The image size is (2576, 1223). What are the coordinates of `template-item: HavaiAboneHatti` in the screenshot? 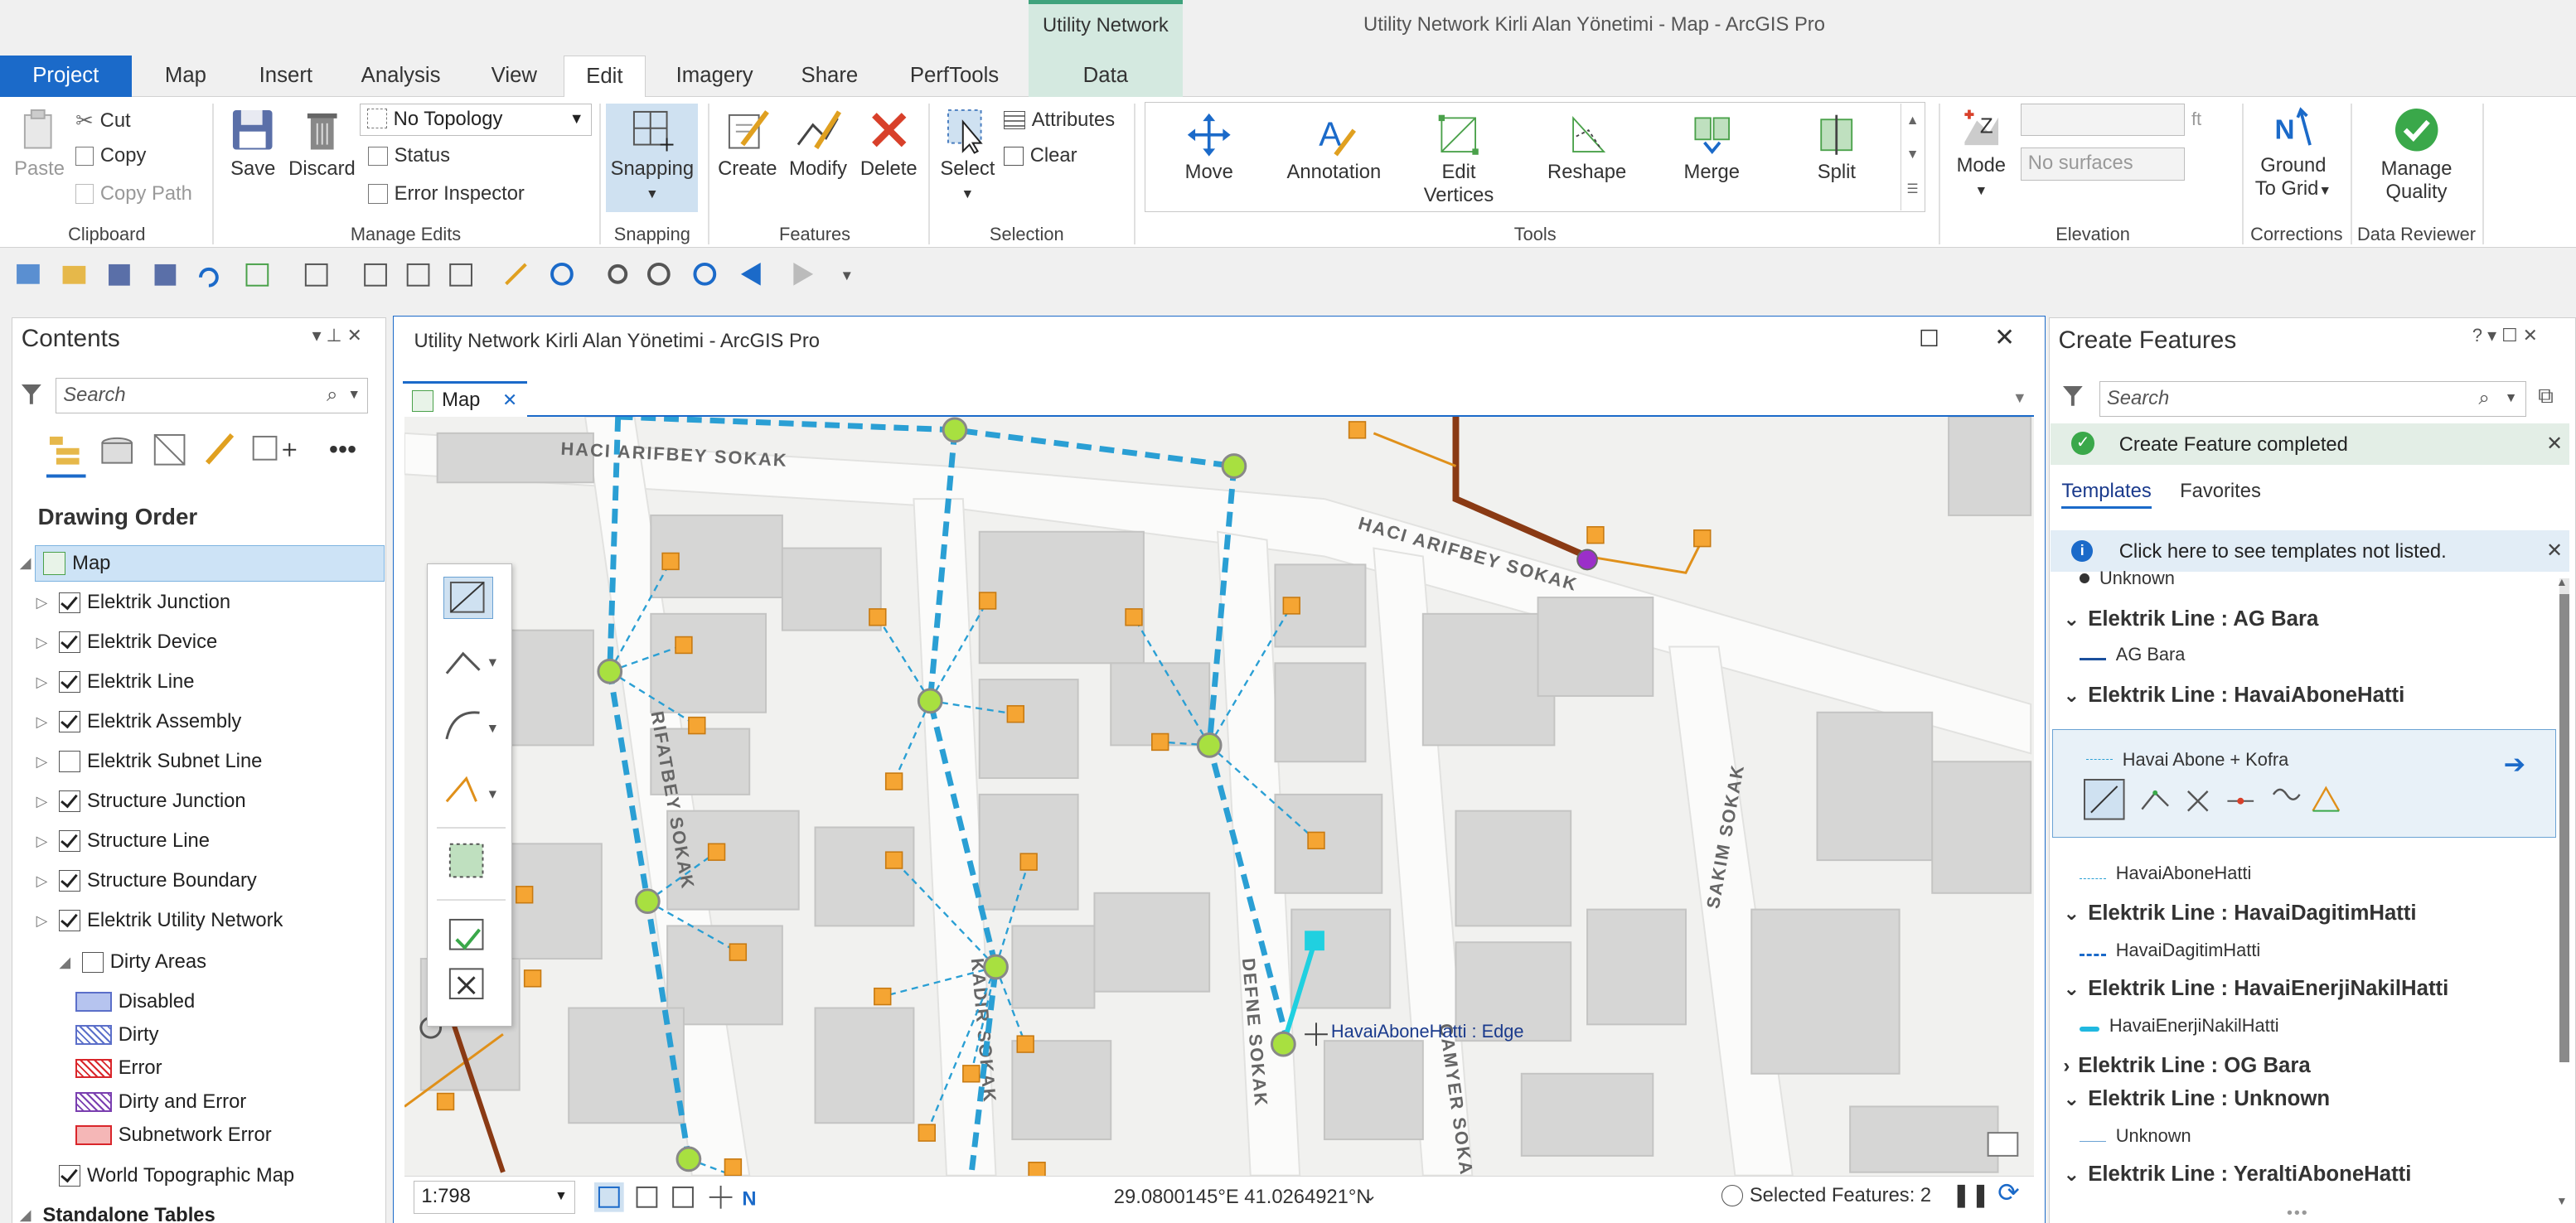 It's located at (2165, 873).